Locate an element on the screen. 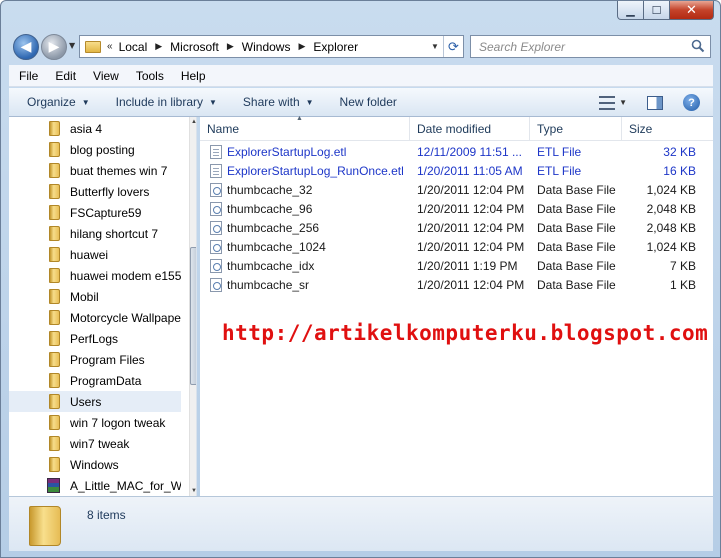  nav-item: huawei modem e1550 is located at coordinates (95, 275).